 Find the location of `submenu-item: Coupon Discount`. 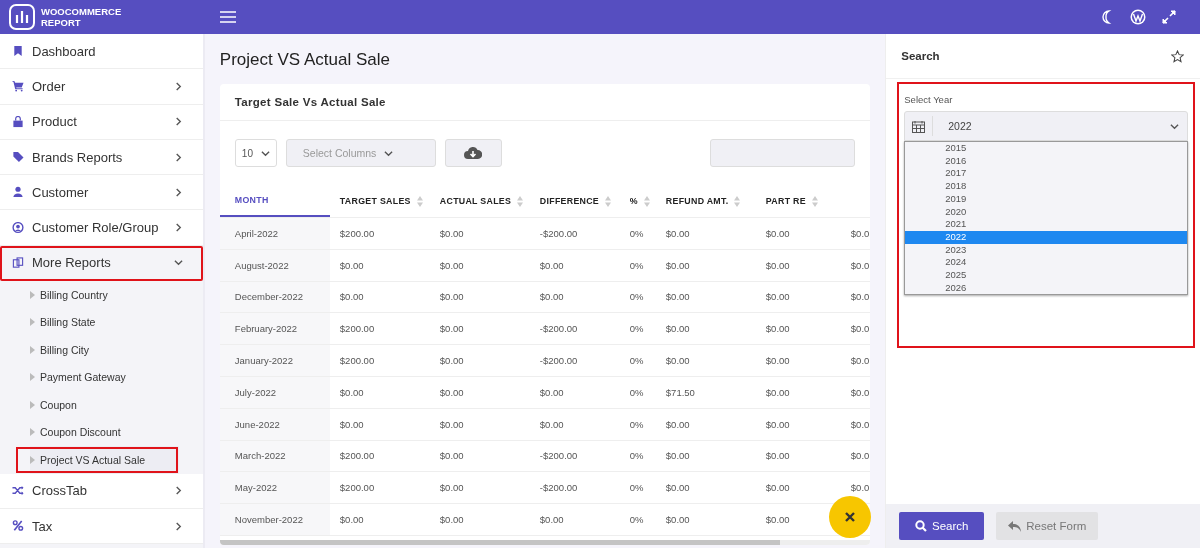

submenu-item: Coupon Discount is located at coordinates (101, 432).